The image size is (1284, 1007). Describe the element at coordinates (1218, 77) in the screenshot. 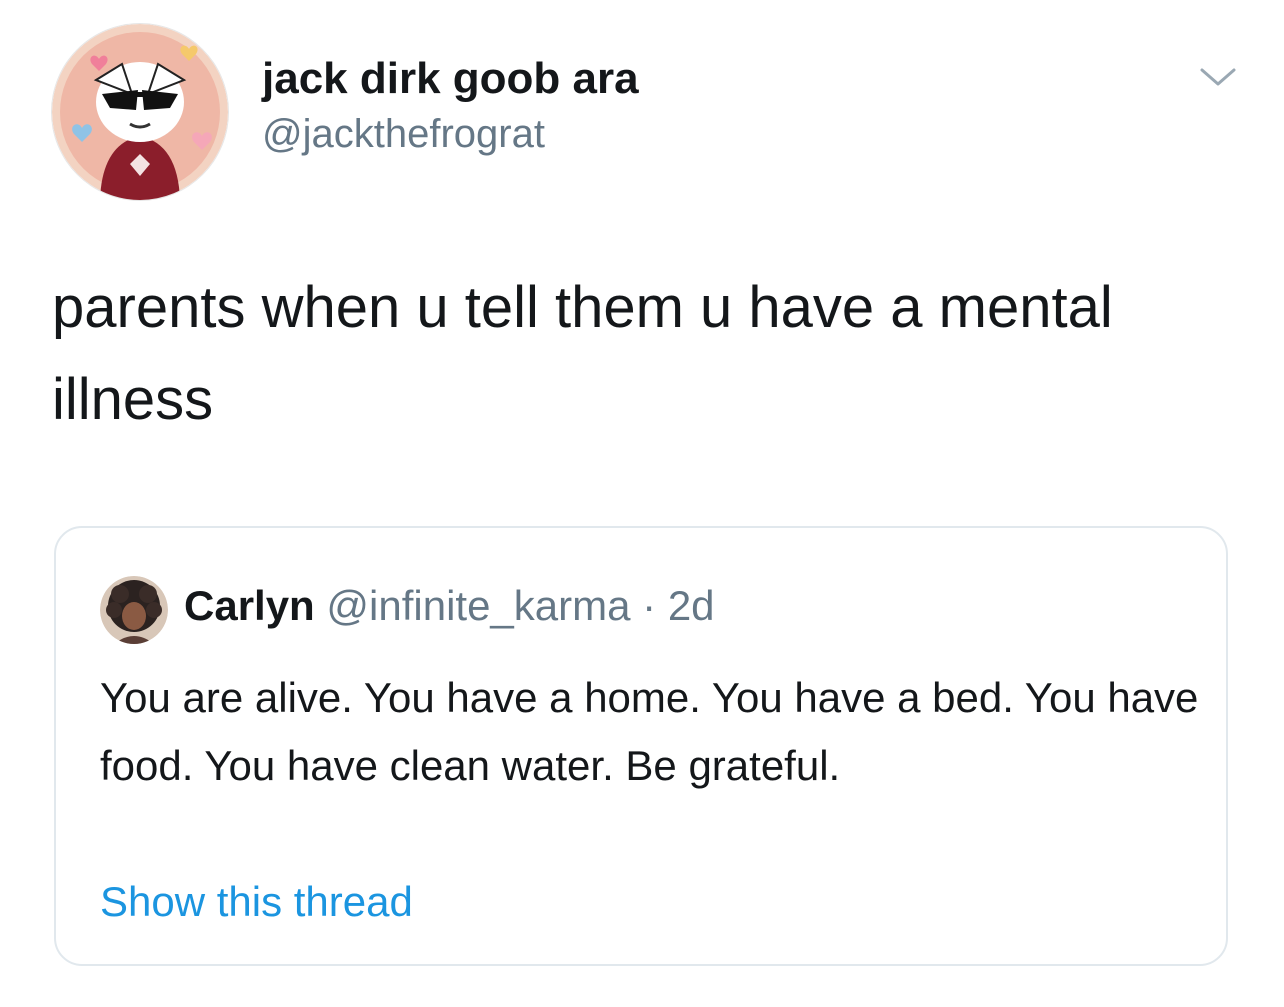

I see `chevron-down-icon` at that location.